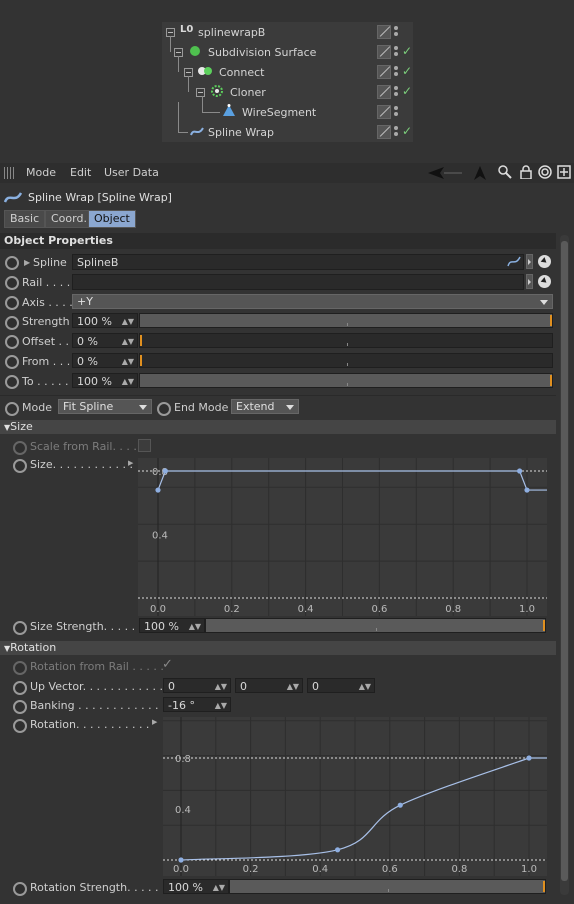 Image resolution: width=574 pixels, height=904 pixels. What do you see at coordinates (25, 219) in the screenshot?
I see `tab-basic: Basic` at bounding box center [25, 219].